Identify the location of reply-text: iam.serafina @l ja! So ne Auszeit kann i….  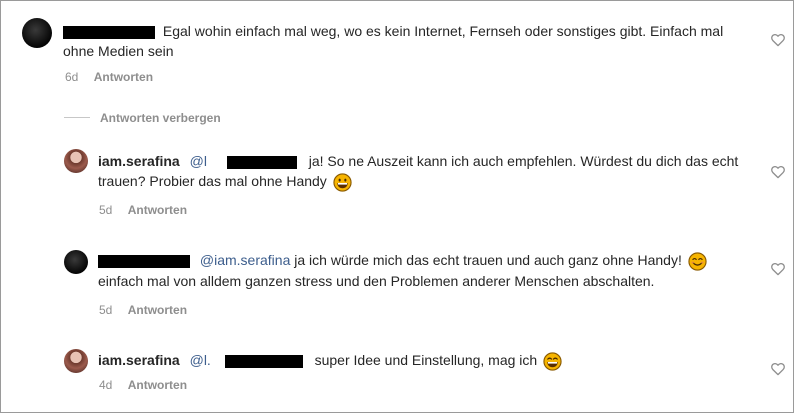
(418, 161).